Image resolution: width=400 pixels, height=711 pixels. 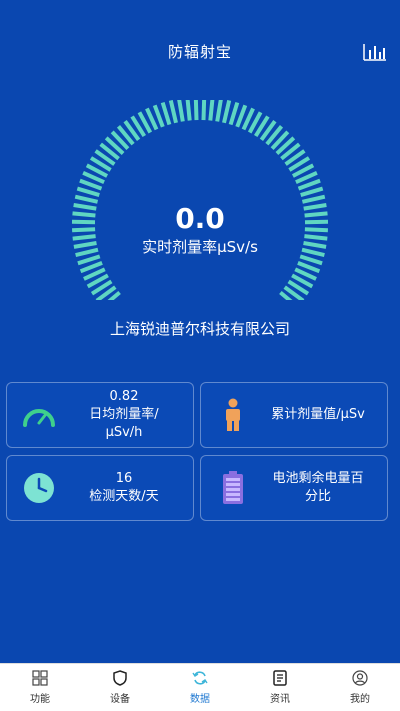 What do you see at coordinates (318, 478) in the screenshot?
I see `battery-label-line1: 电池剩余电量百` at bounding box center [318, 478].